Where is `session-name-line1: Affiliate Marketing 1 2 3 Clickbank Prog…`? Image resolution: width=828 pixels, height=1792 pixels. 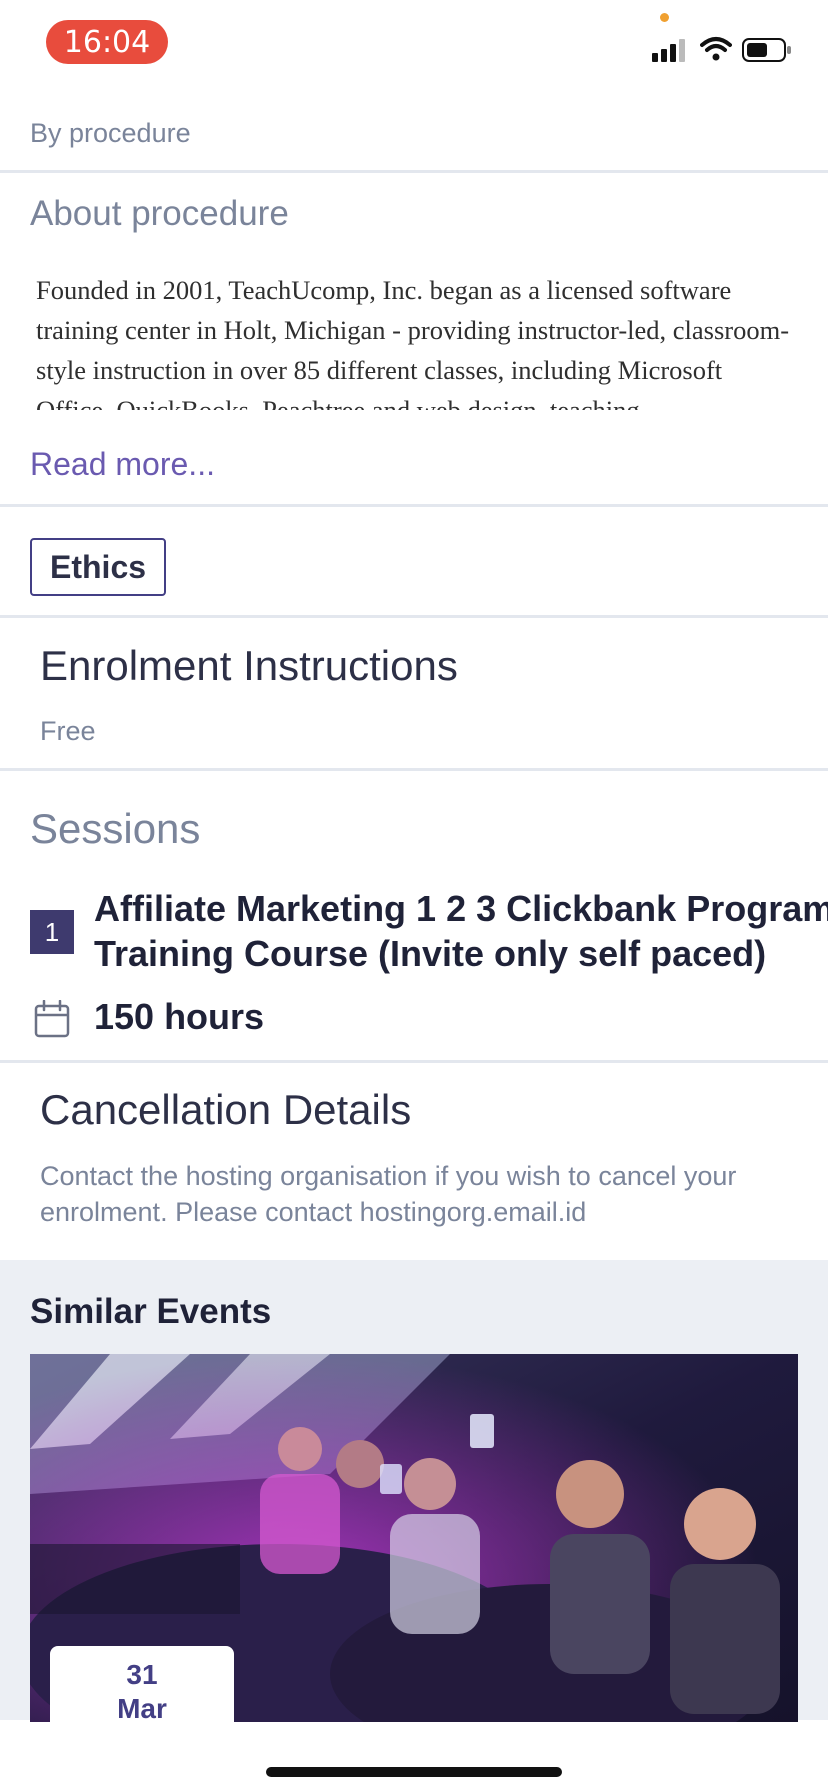 session-name-line1: Affiliate Marketing 1 2 3 Clickbank Prog… is located at coordinates (461, 908).